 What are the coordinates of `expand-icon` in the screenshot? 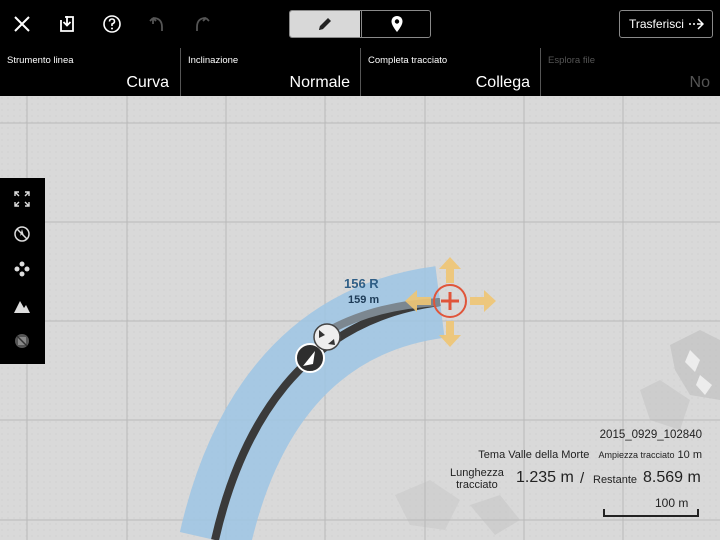 It's located at (22, 199).